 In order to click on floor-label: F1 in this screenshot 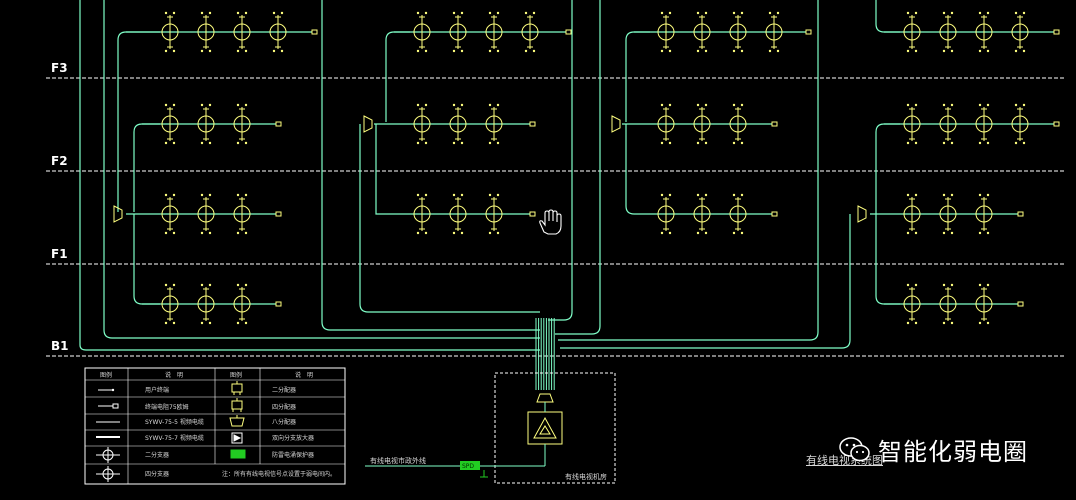, I will do `click(59, 254)`.